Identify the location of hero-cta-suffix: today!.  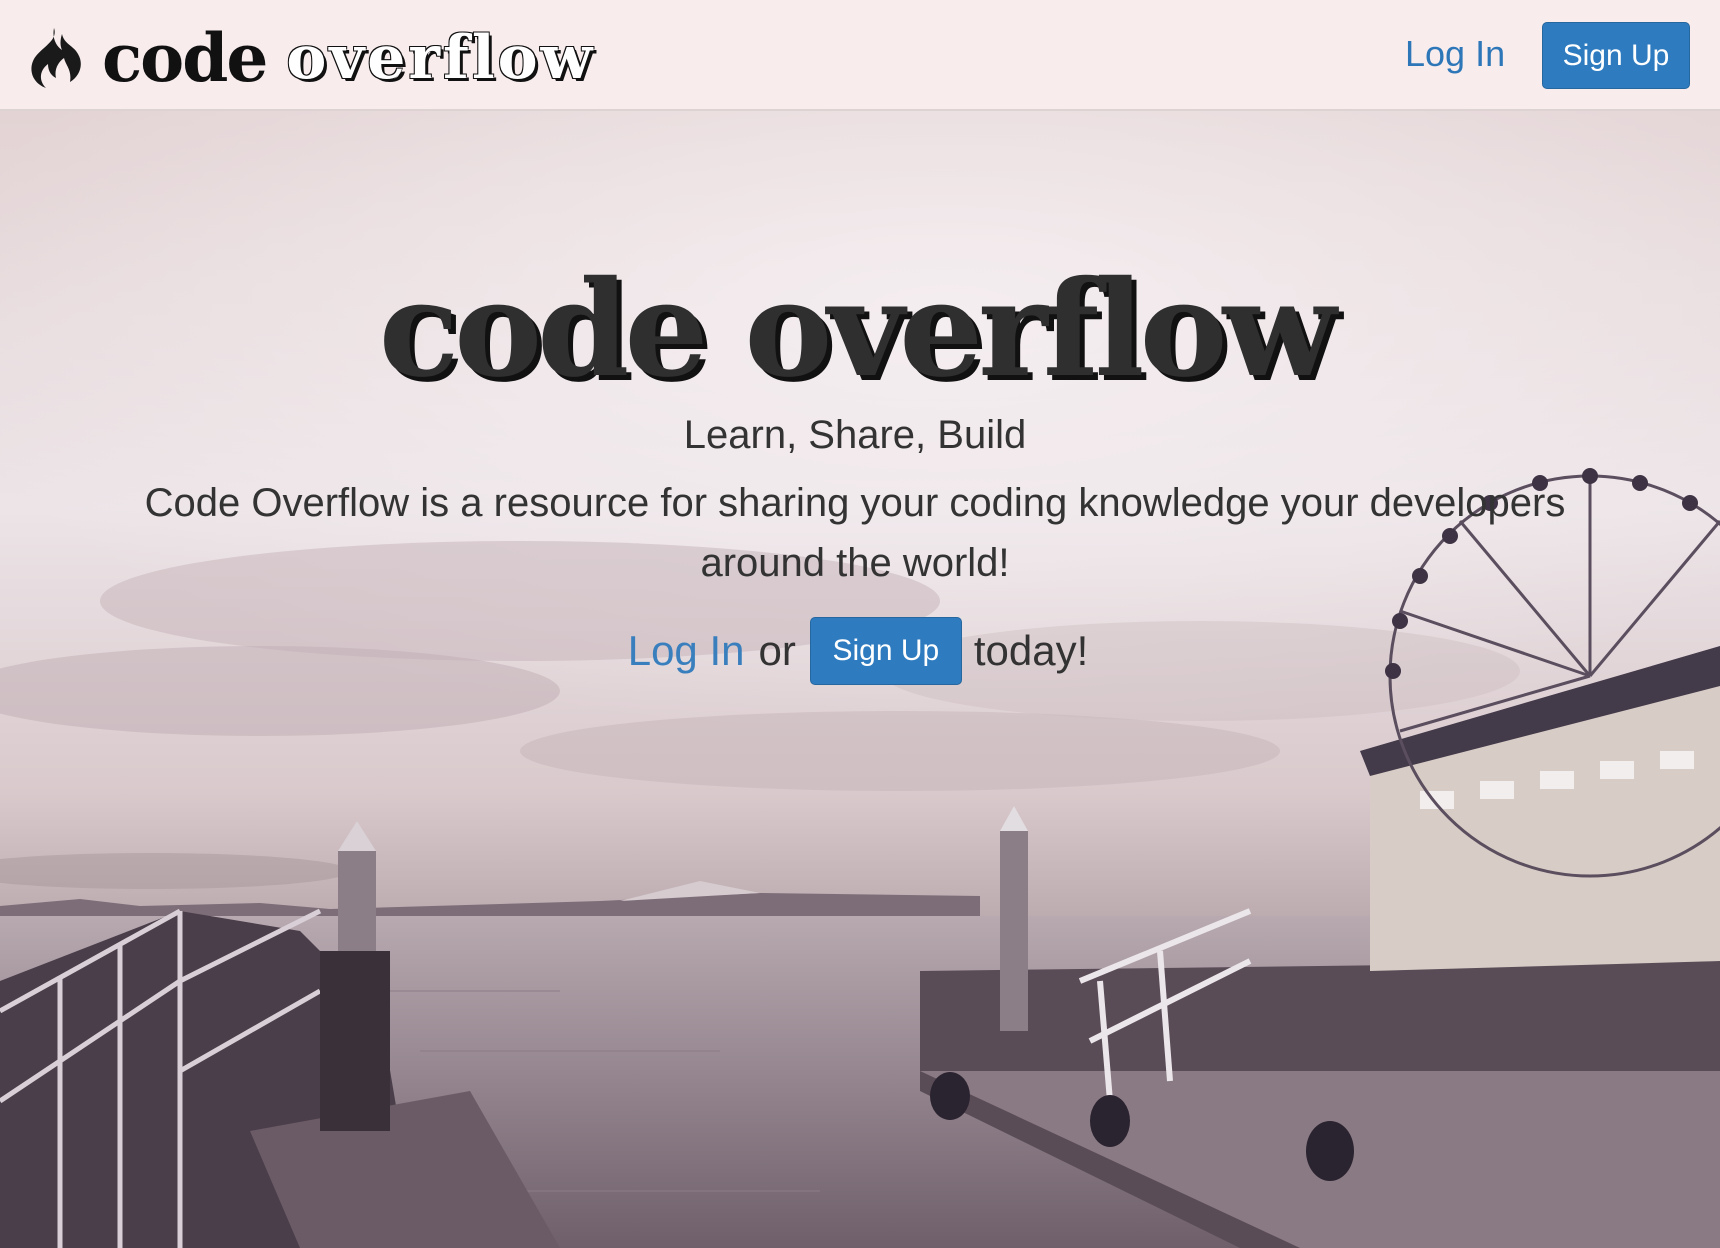
(1031, 650).